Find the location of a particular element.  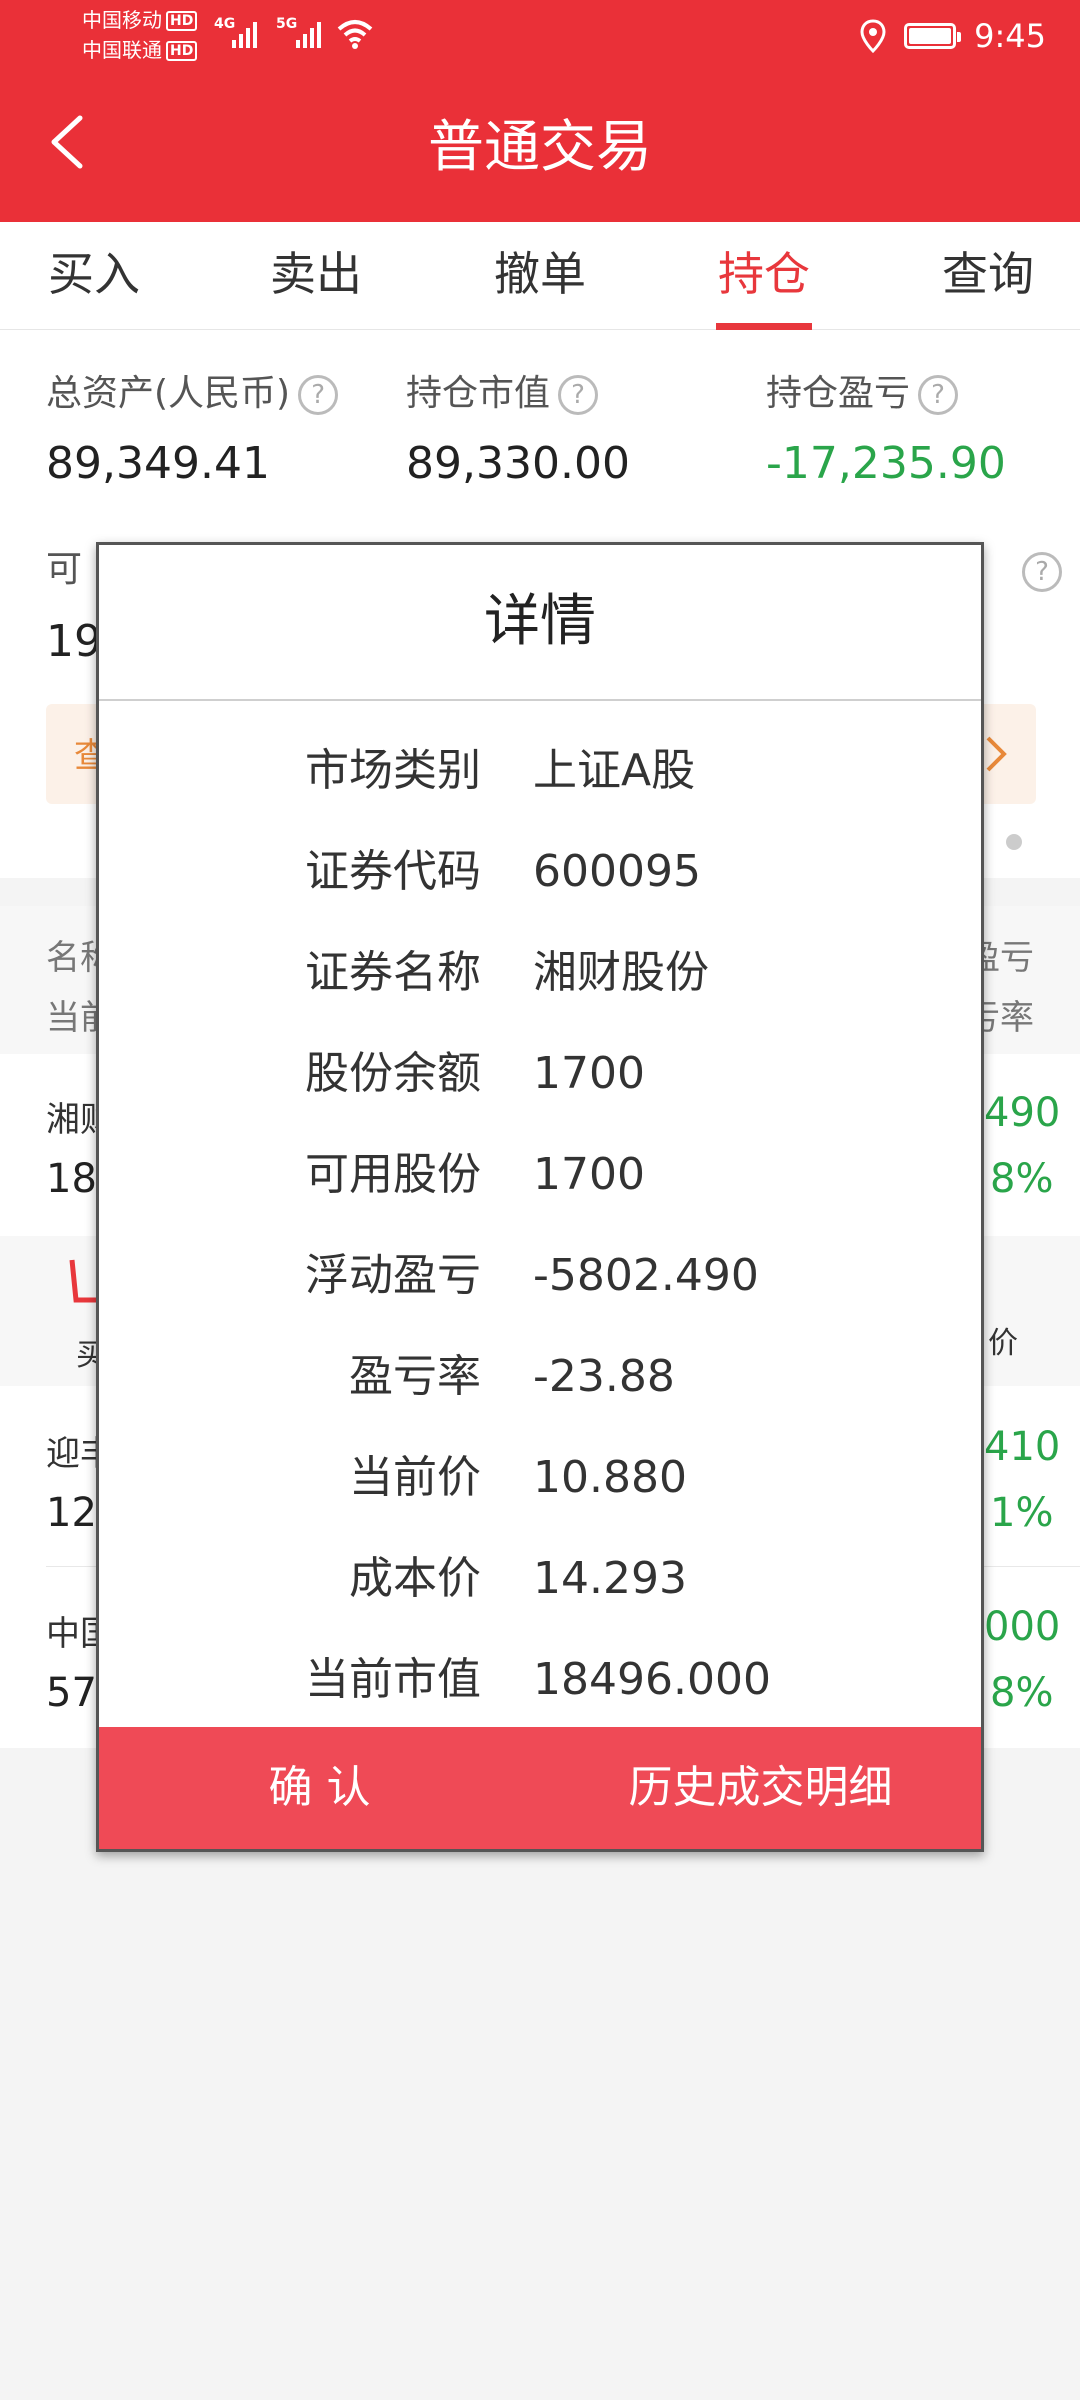

detail-label: 盈亏率 is located at coordinates (415, 1376).